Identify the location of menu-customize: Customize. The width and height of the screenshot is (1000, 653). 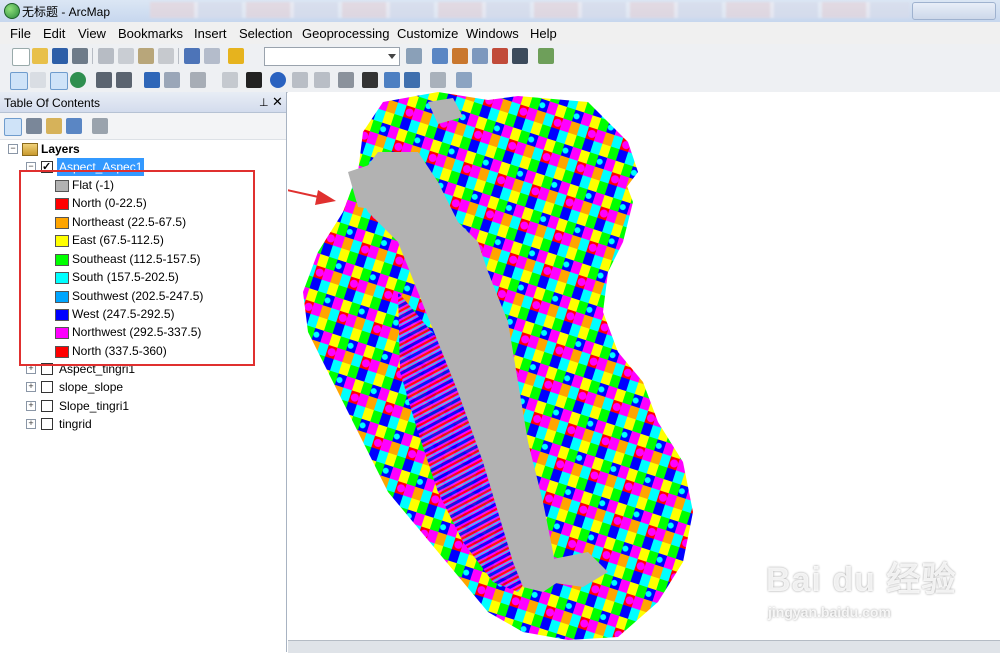
(427, 33).